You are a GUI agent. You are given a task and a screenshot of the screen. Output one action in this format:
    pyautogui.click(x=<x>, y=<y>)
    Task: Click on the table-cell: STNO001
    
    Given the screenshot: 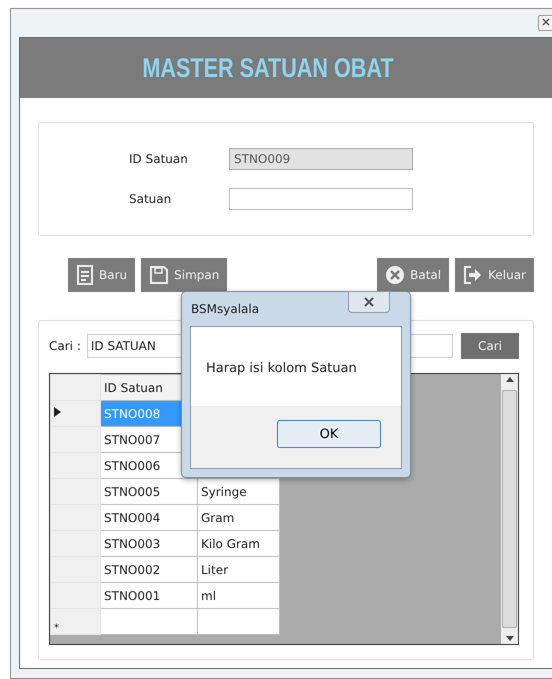 What is the action you would take?
    pyautogui.click(x=149, y=595)
    